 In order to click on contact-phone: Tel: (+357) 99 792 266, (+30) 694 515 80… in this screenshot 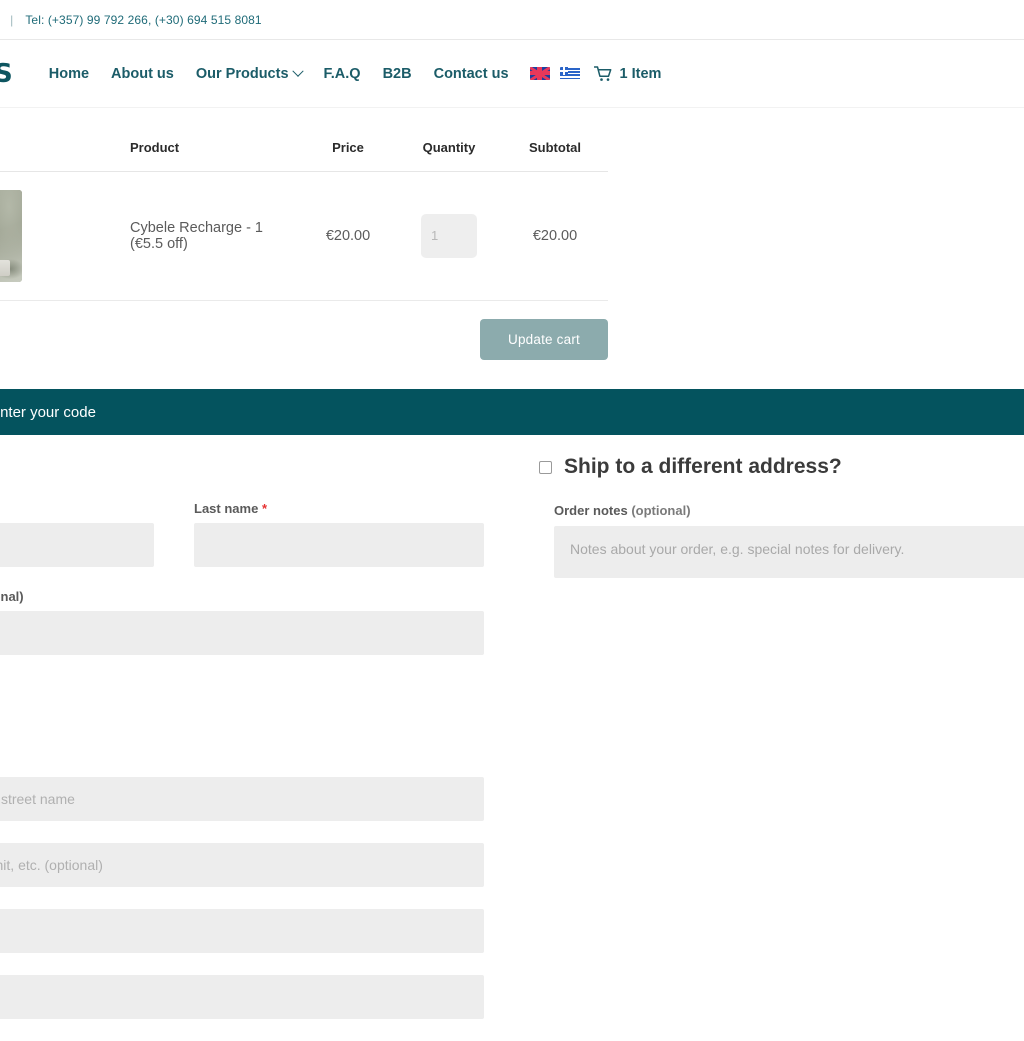, I will do `click(143, 20)`.